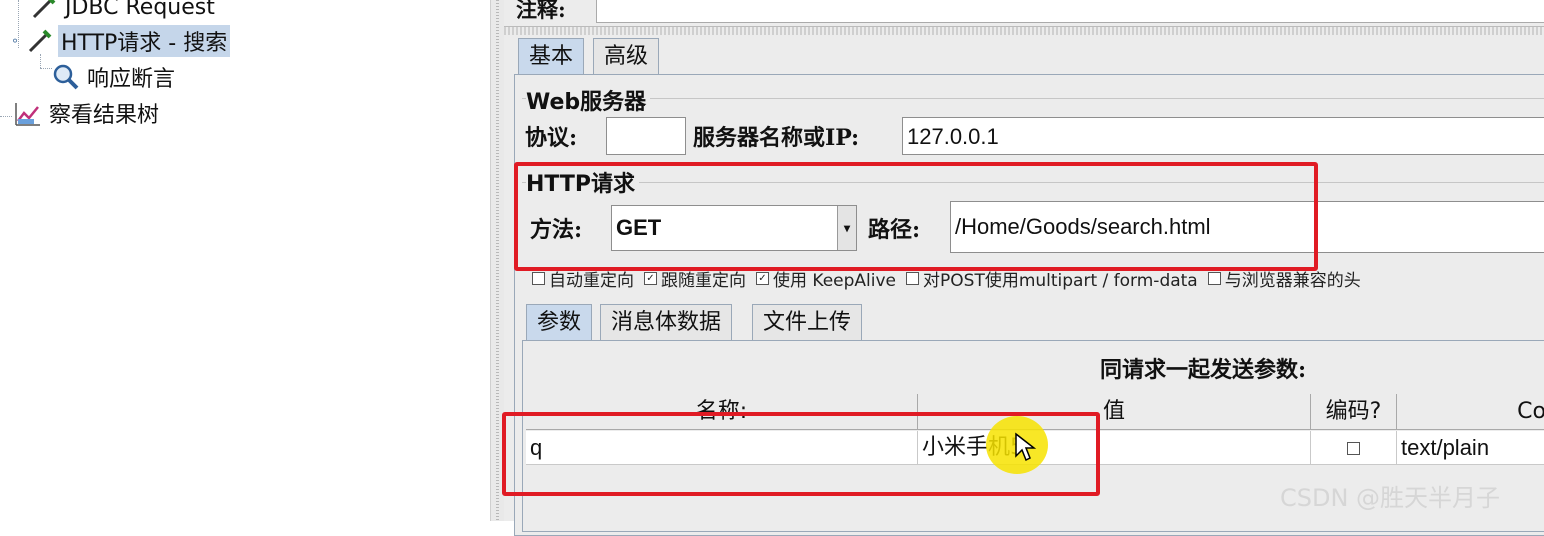  Describe the element at coordinates (776, 138) in the screenshot. I see `server-name-label: 服务器名称或IP:` at that location.